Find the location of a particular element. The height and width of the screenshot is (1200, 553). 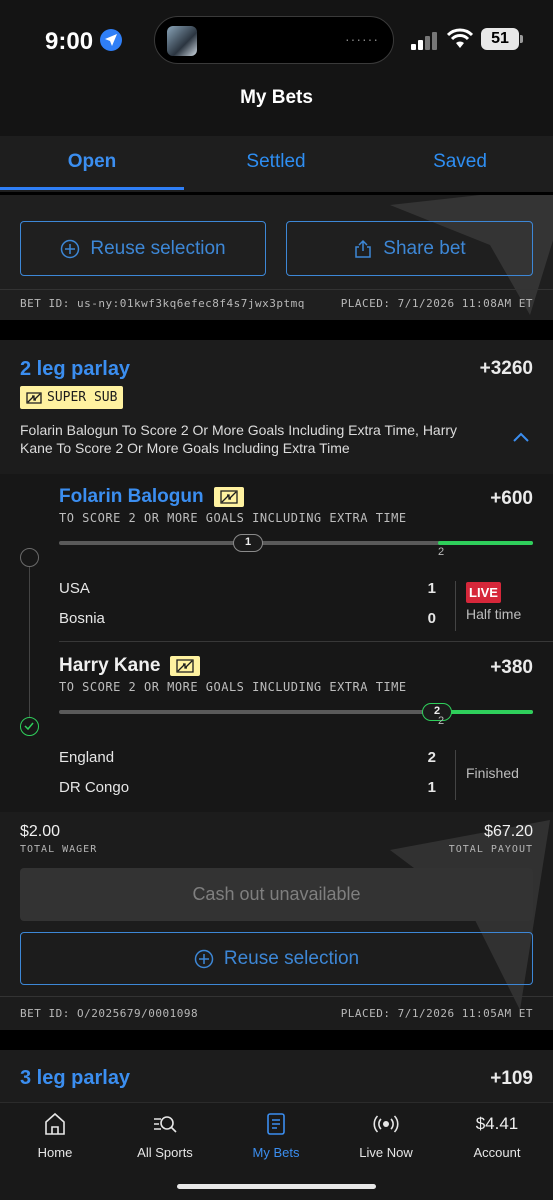

dynamic-island: ······ is located at coordinates (274, 40).